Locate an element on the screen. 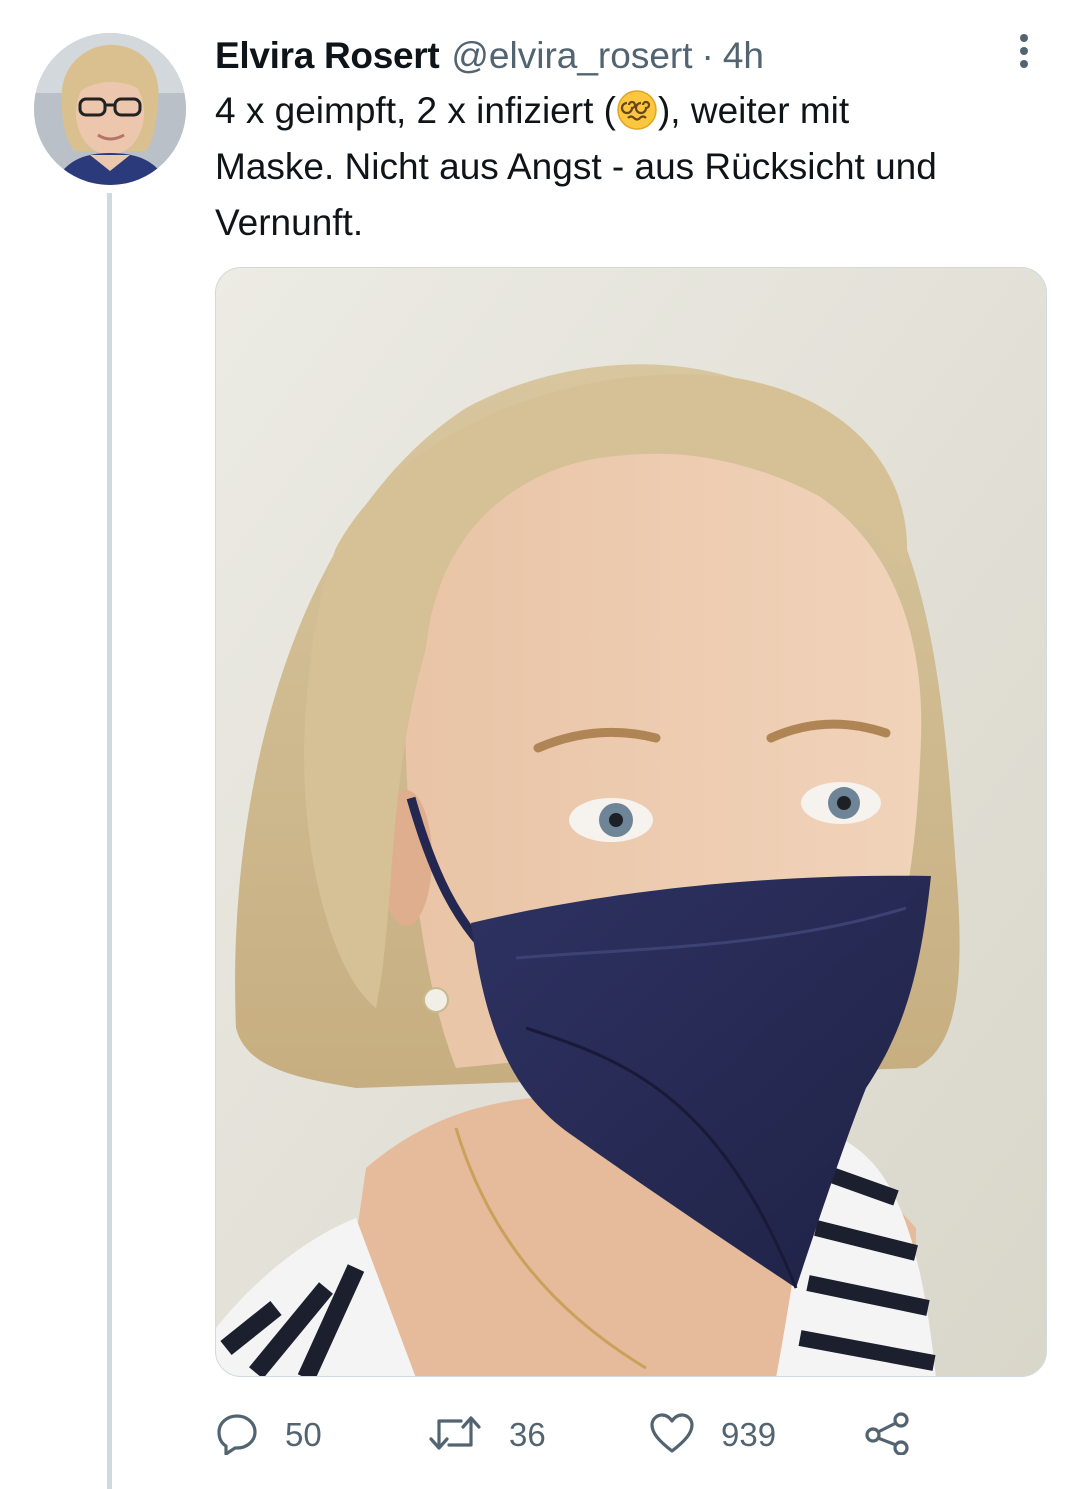 This screenshot has height=1489, width=1080. author-handle: @elvira_rosert is located at coordinates (571, 56).